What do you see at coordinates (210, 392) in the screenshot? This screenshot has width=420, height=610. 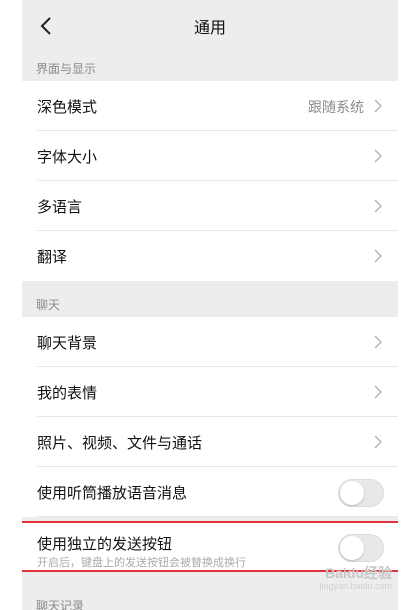 I see `setting-row-stickers: 我的表情` at bounding box center [210, 392].